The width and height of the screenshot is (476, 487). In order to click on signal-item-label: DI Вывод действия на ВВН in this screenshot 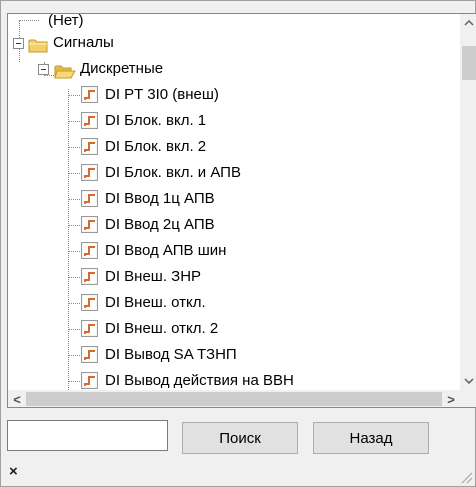, I will do `click(199, 380)`.